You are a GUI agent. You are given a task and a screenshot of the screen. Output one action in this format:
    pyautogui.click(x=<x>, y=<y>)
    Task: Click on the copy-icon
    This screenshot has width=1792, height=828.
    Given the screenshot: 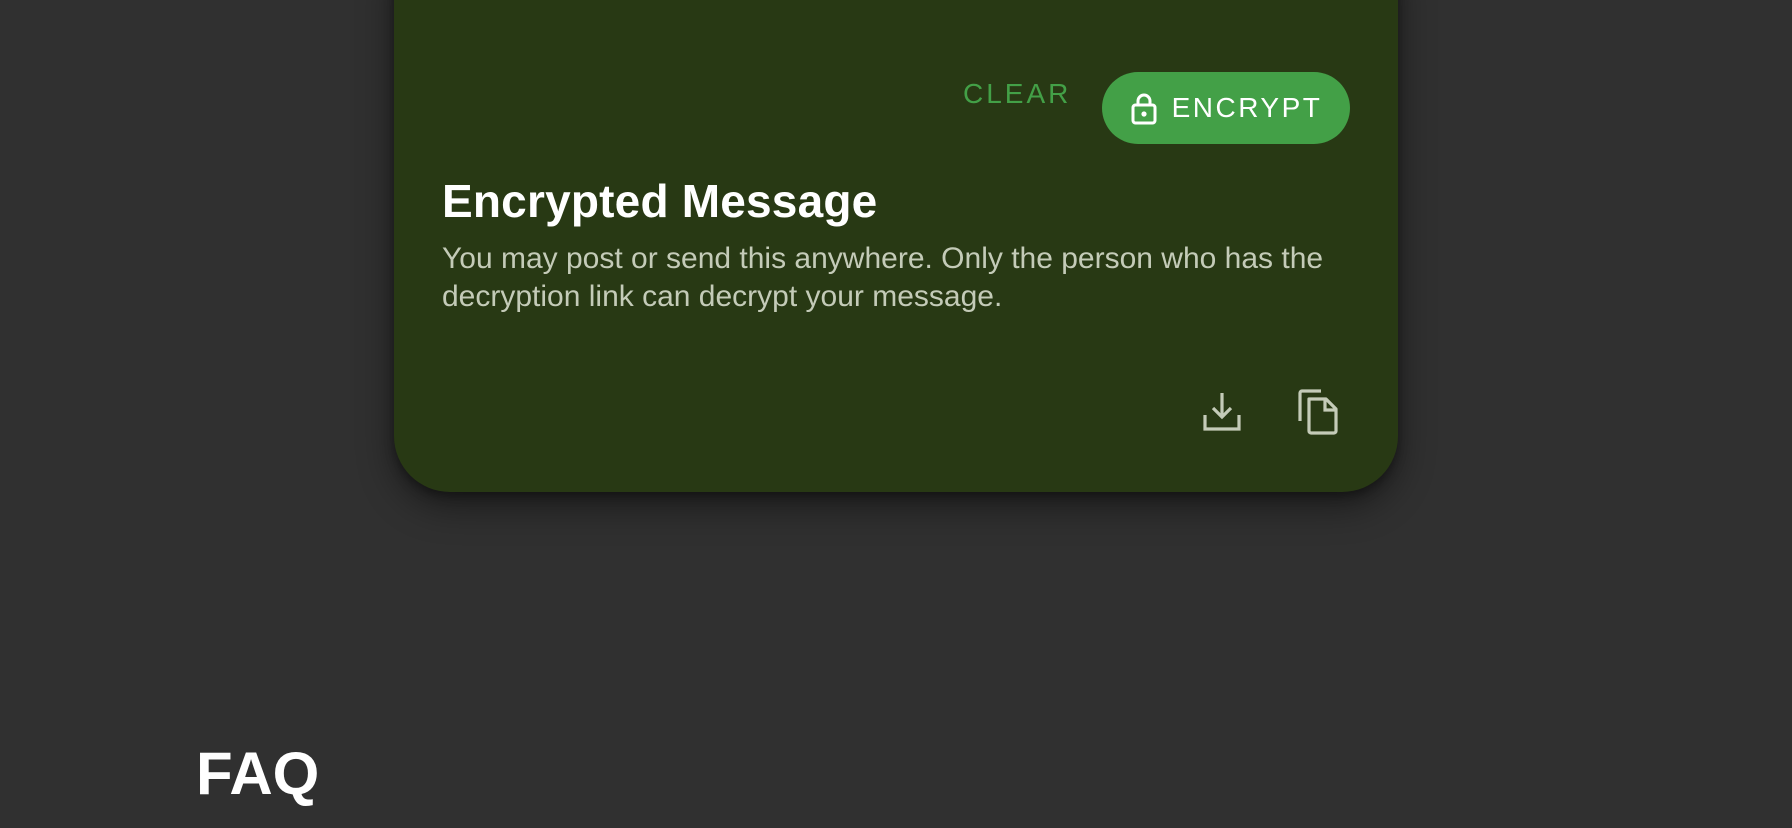 What is the action you would take?
    pyautogui.click(x=1318, y=414)
    